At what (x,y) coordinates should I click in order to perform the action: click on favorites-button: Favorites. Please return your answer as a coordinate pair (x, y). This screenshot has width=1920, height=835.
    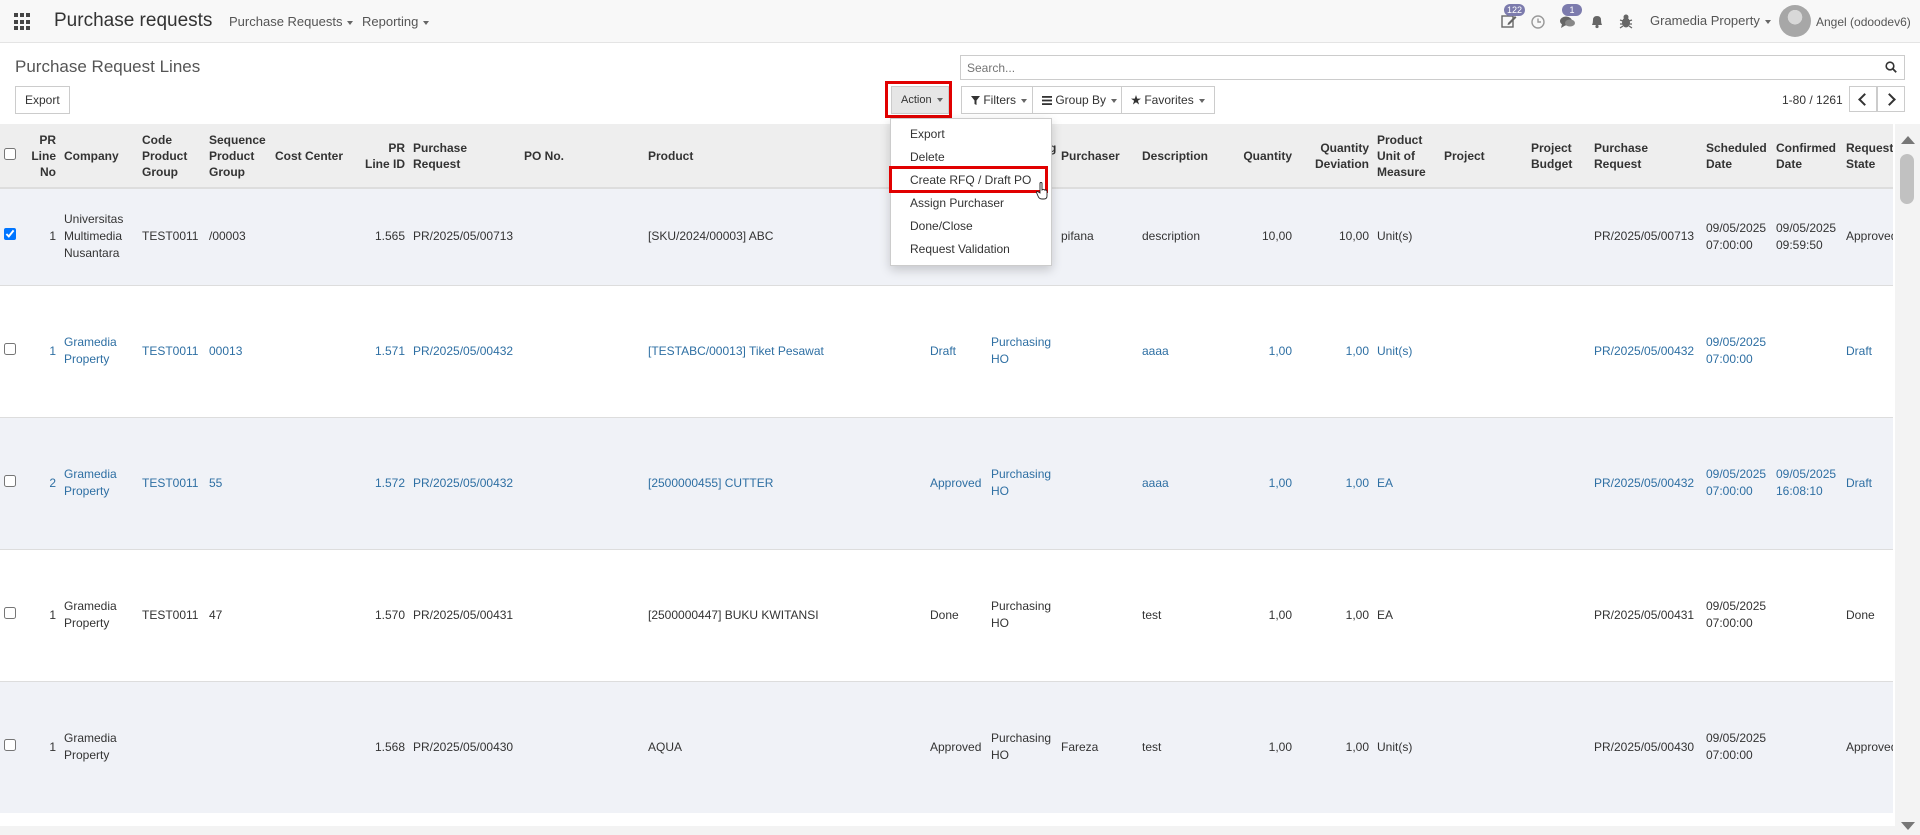
    Looking at the image, I should click on (1168, 100).